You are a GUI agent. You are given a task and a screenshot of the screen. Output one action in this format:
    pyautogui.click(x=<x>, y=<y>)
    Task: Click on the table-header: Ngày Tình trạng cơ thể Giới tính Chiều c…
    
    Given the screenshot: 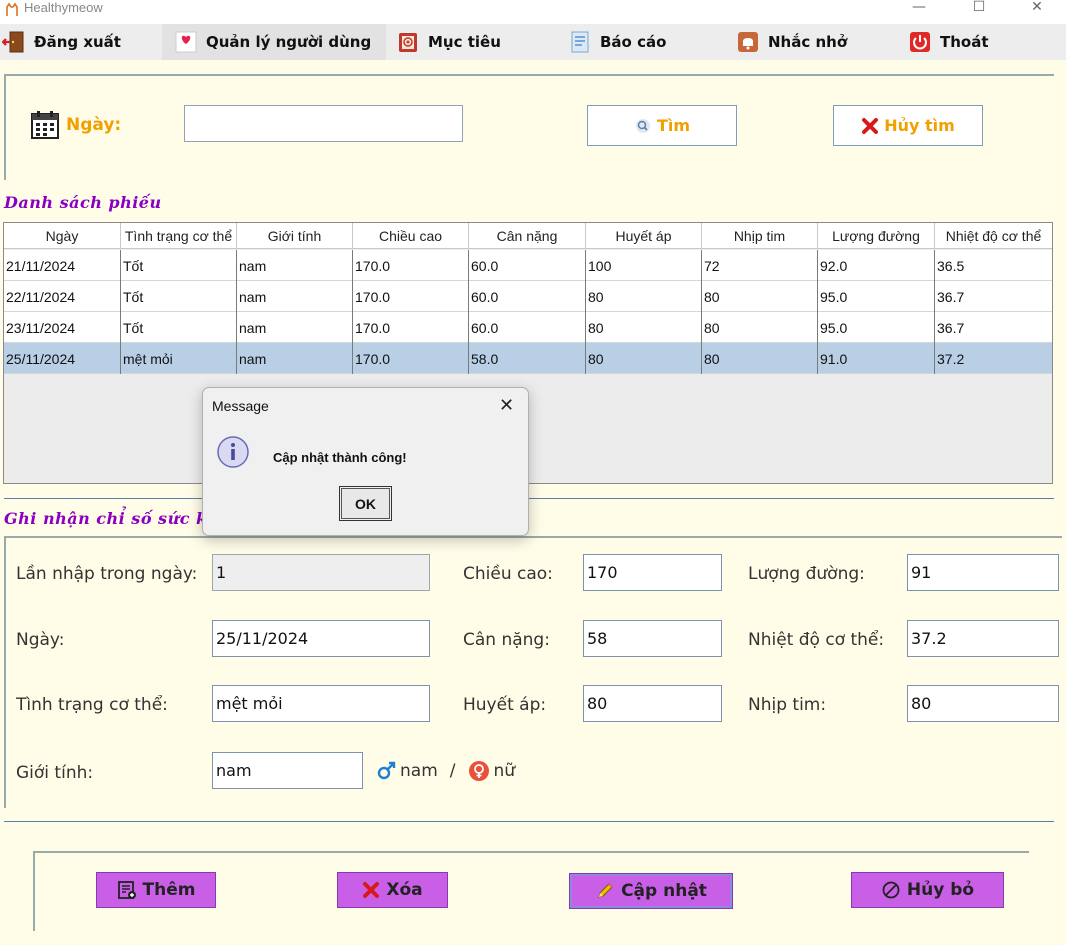 What is the action you would take?
    pyautogui.click(x=528, y=236)
    